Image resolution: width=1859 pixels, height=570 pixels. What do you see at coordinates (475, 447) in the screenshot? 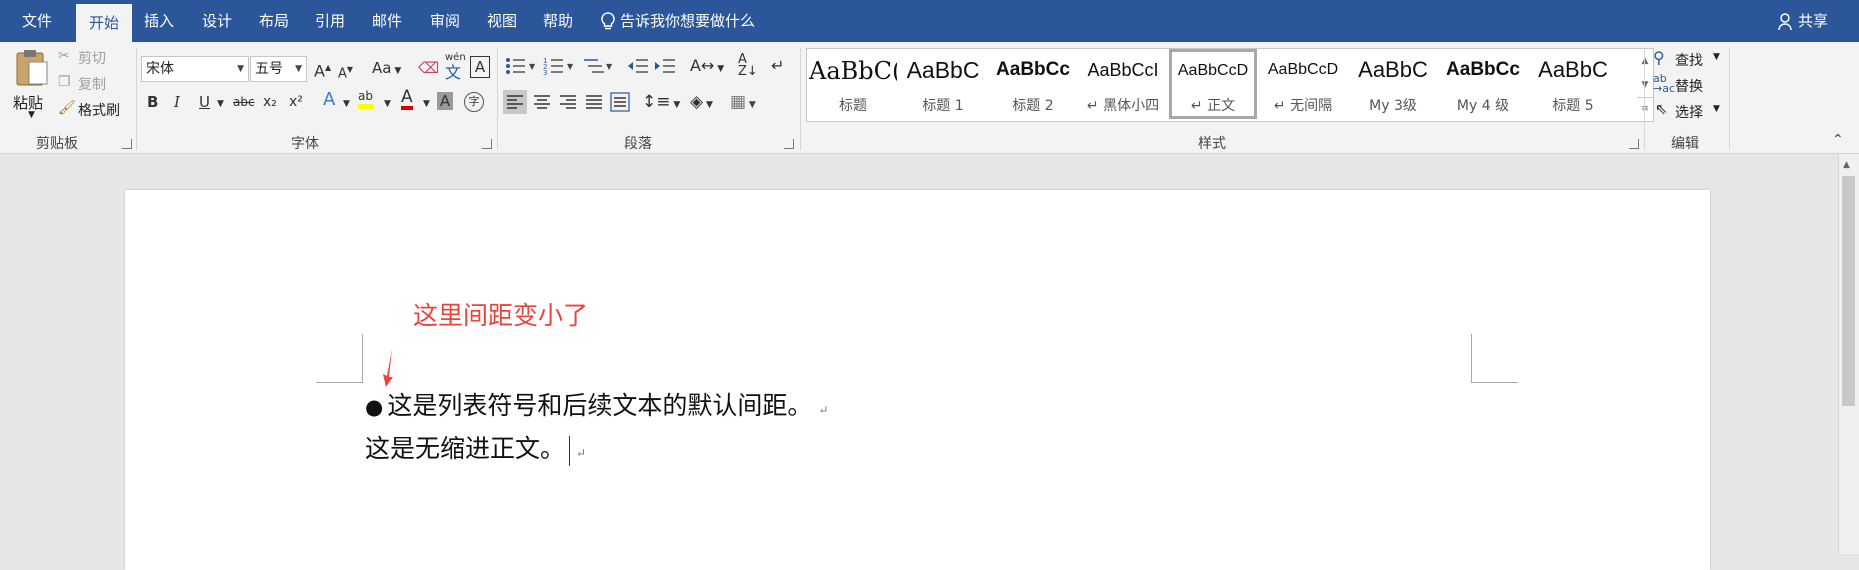
I see `body-paragraph: 这是无缩进正文。 ↵` at bounding box center [475, 447].